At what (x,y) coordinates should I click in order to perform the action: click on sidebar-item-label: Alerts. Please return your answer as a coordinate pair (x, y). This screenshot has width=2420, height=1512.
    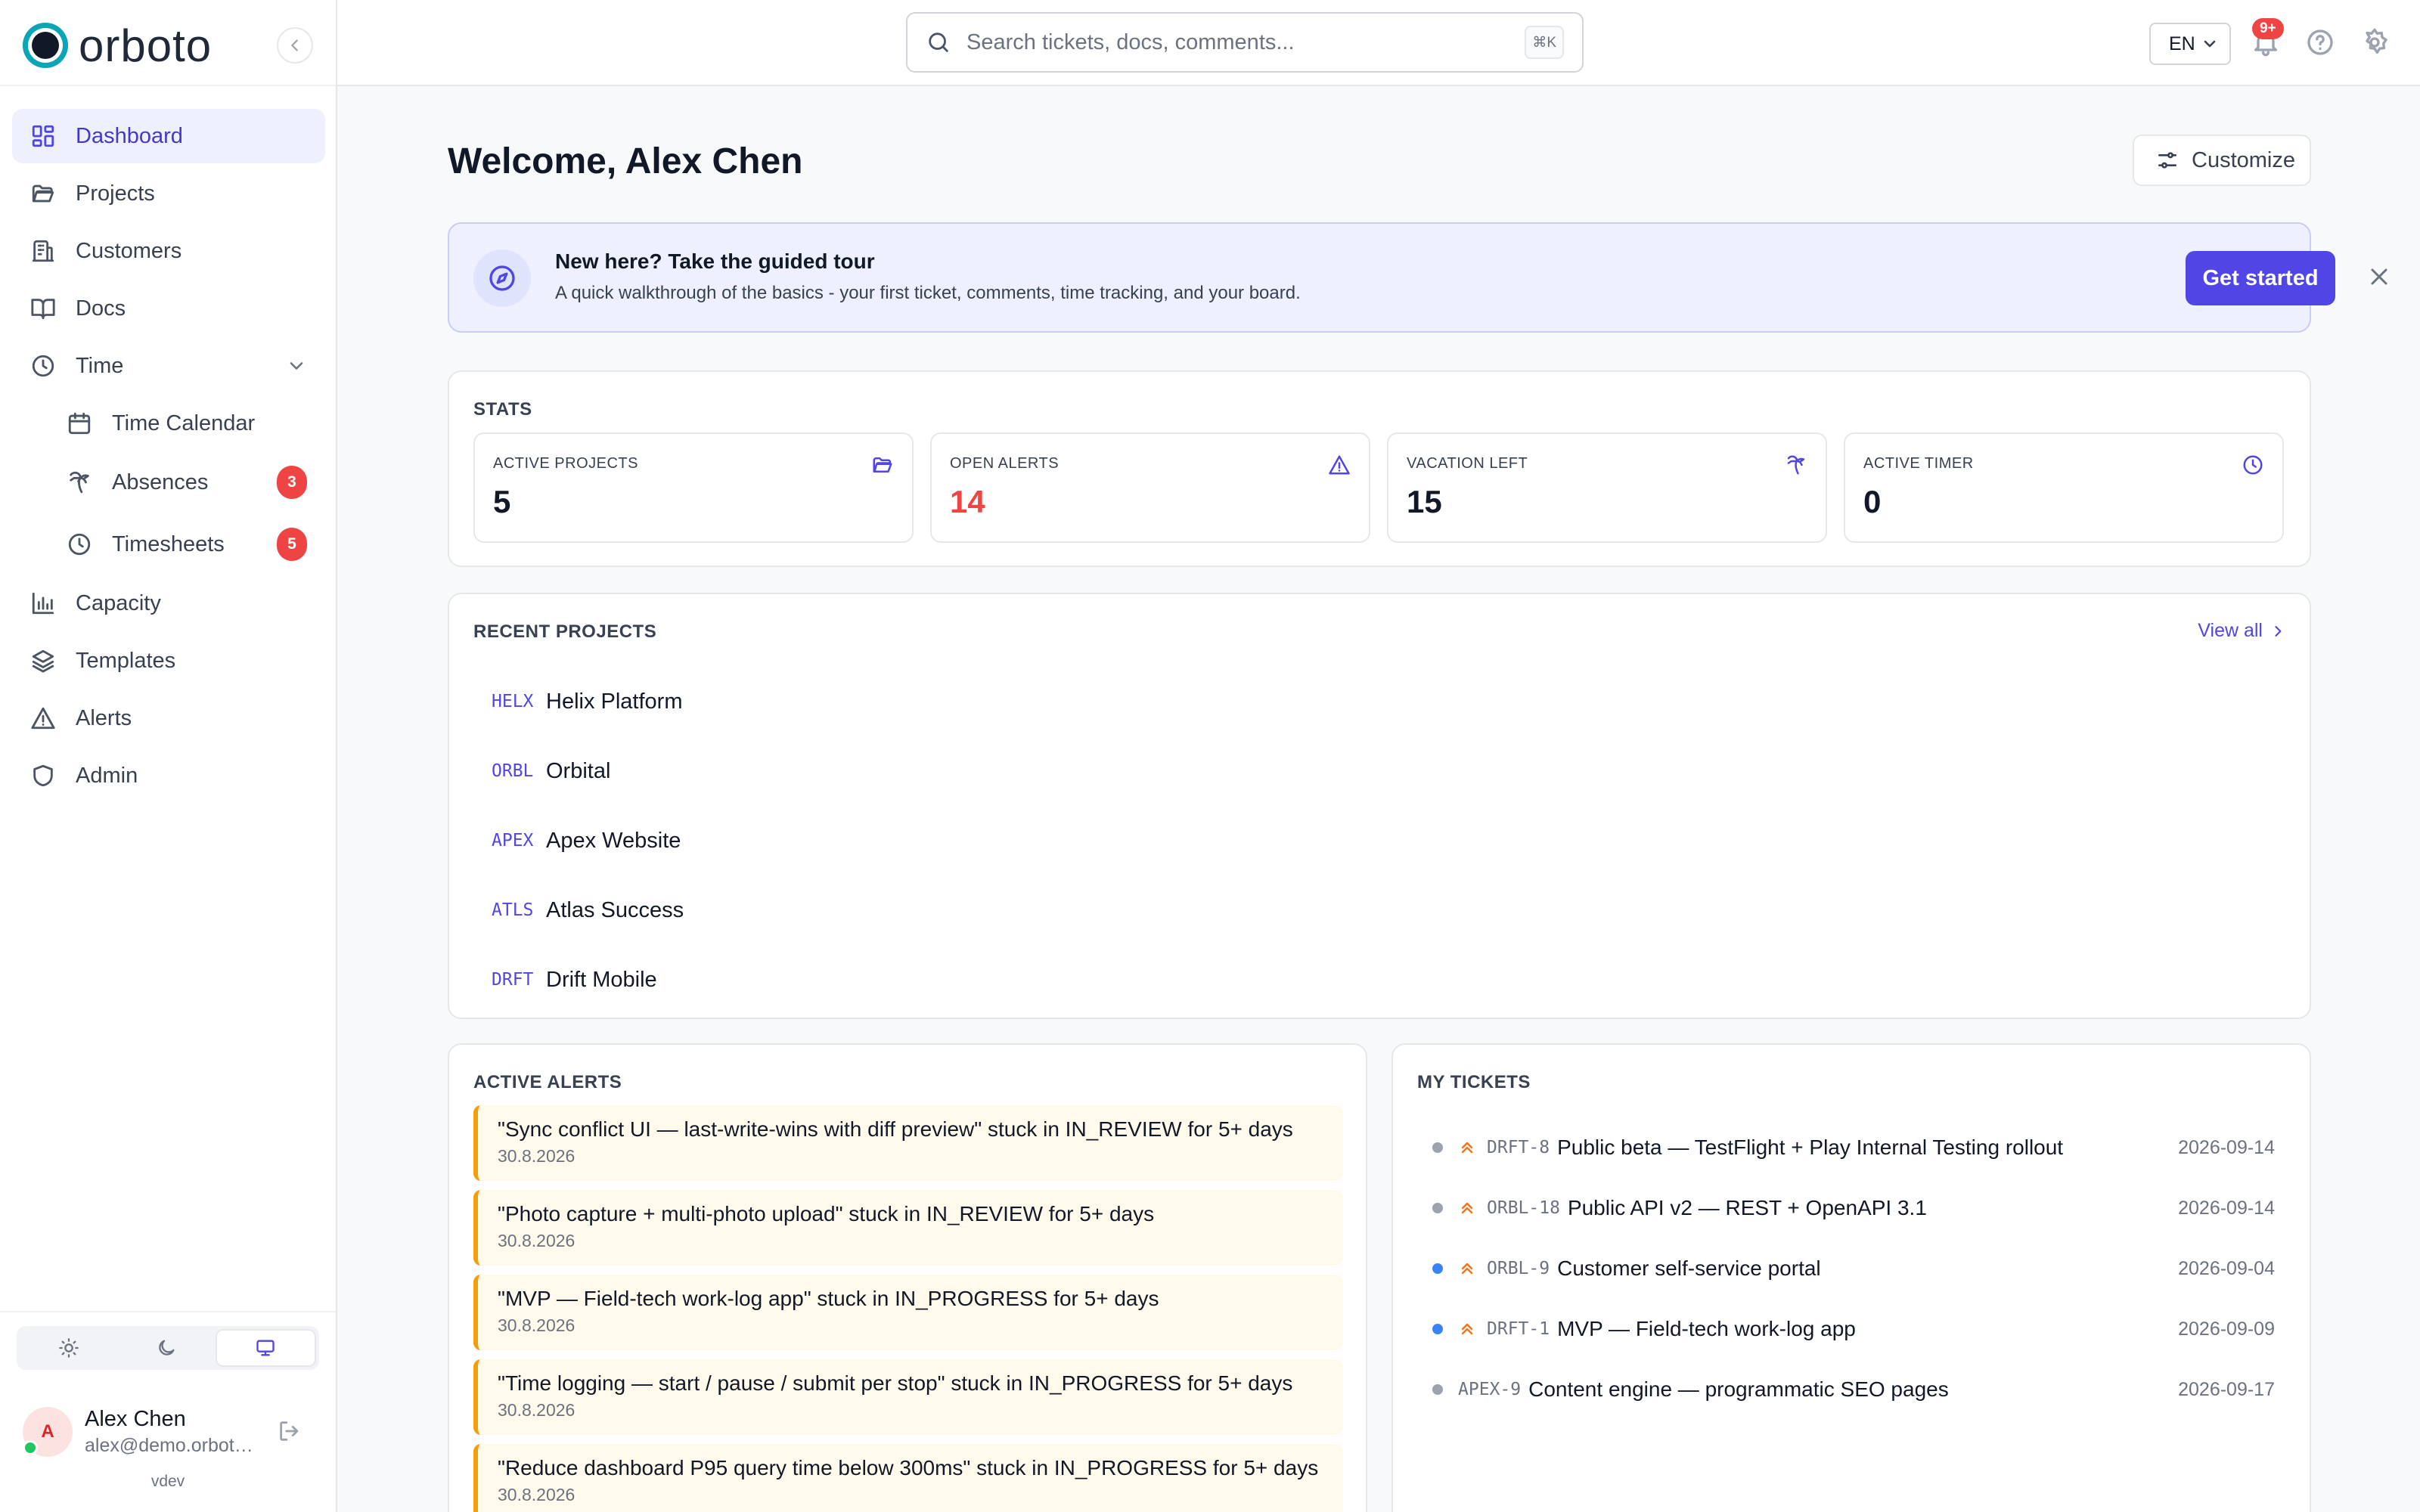
    Looking at the image, I should click on (104, 717).